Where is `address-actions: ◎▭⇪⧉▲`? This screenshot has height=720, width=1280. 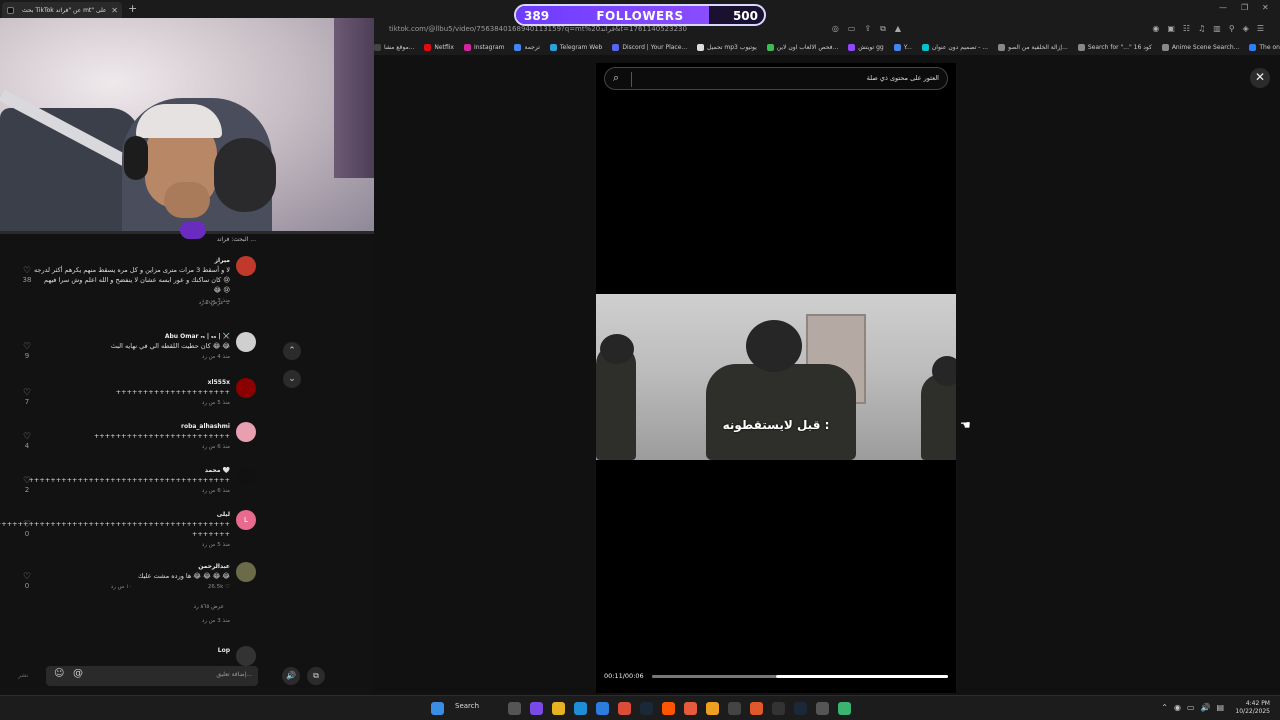
address-actions: ◎▭⇪⧉▲ is located at coordinates (871, 29).